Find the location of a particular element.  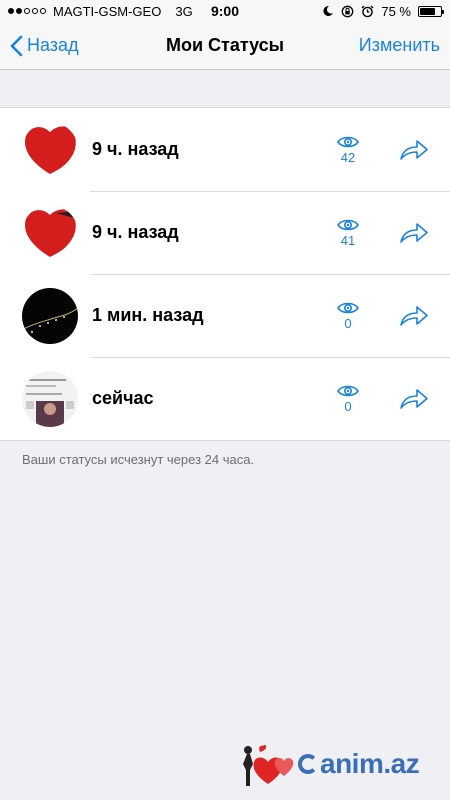

navigation-bar: Назад Мои Статусы Изменить is located at coordinates (225, 46).